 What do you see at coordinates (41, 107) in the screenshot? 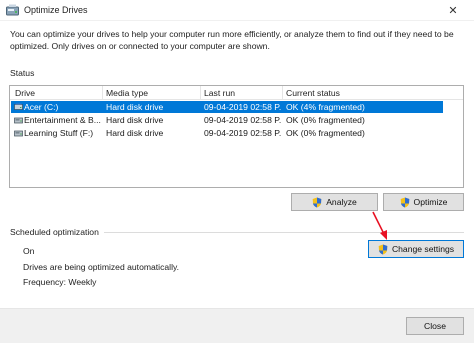
I see `drive-name: Acer (C:)` at bounding box center [41, 107].